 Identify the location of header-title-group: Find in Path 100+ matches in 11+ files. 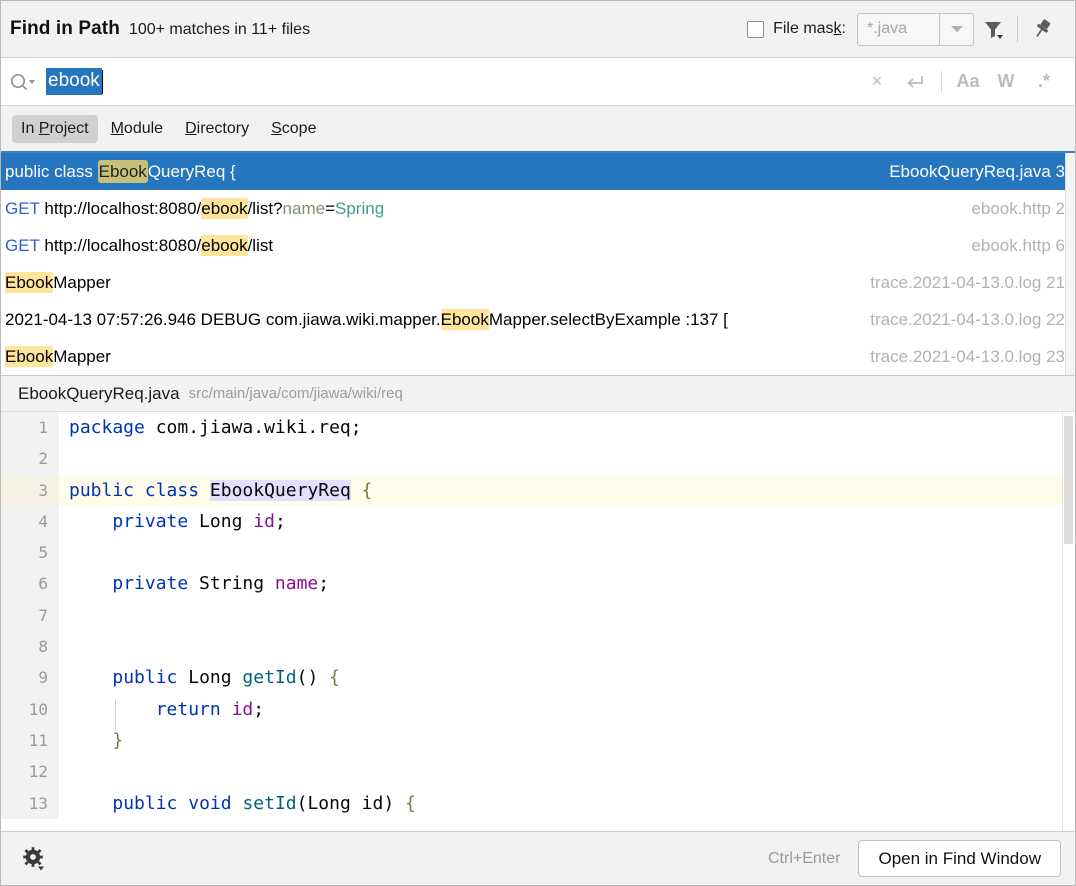
(378, 29).